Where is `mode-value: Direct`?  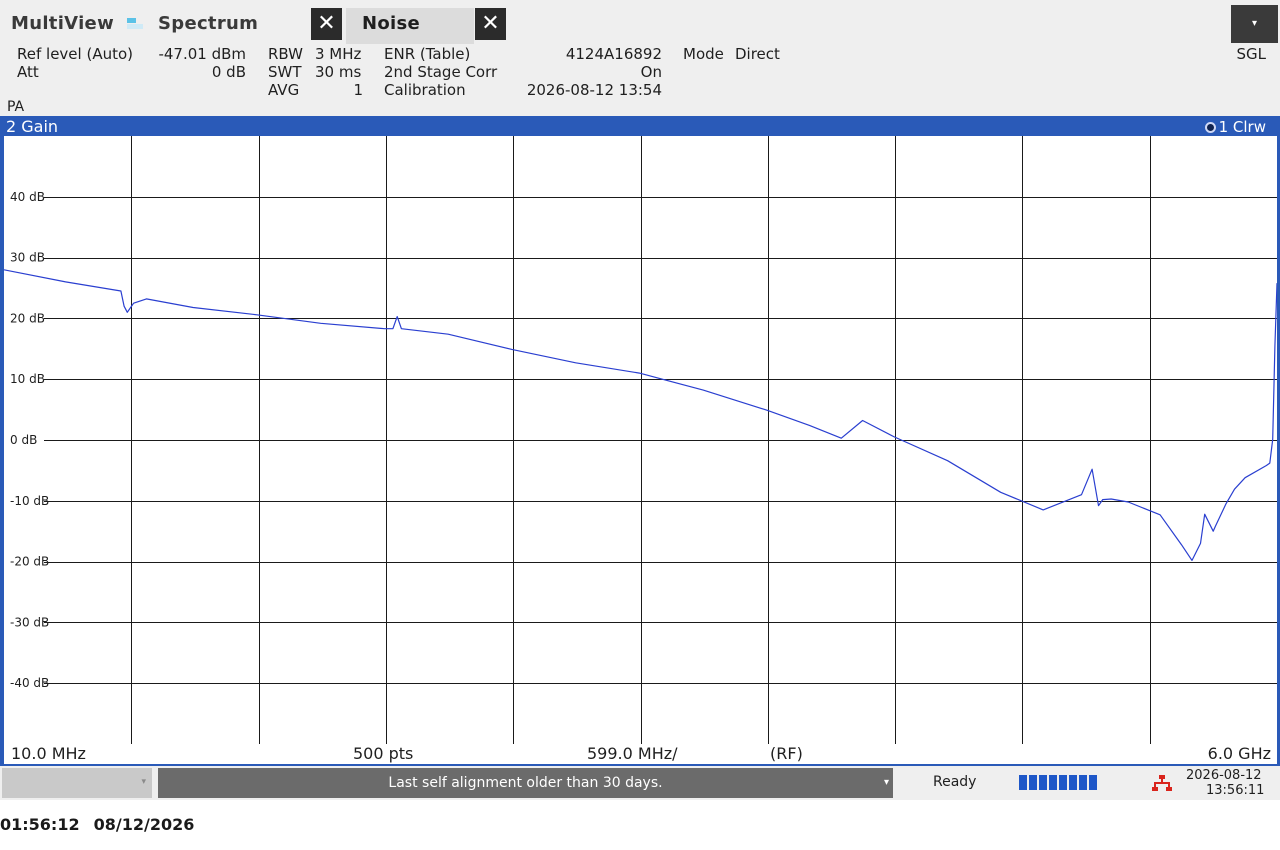
mode-value: Direct is located at coordinates (757, 54).